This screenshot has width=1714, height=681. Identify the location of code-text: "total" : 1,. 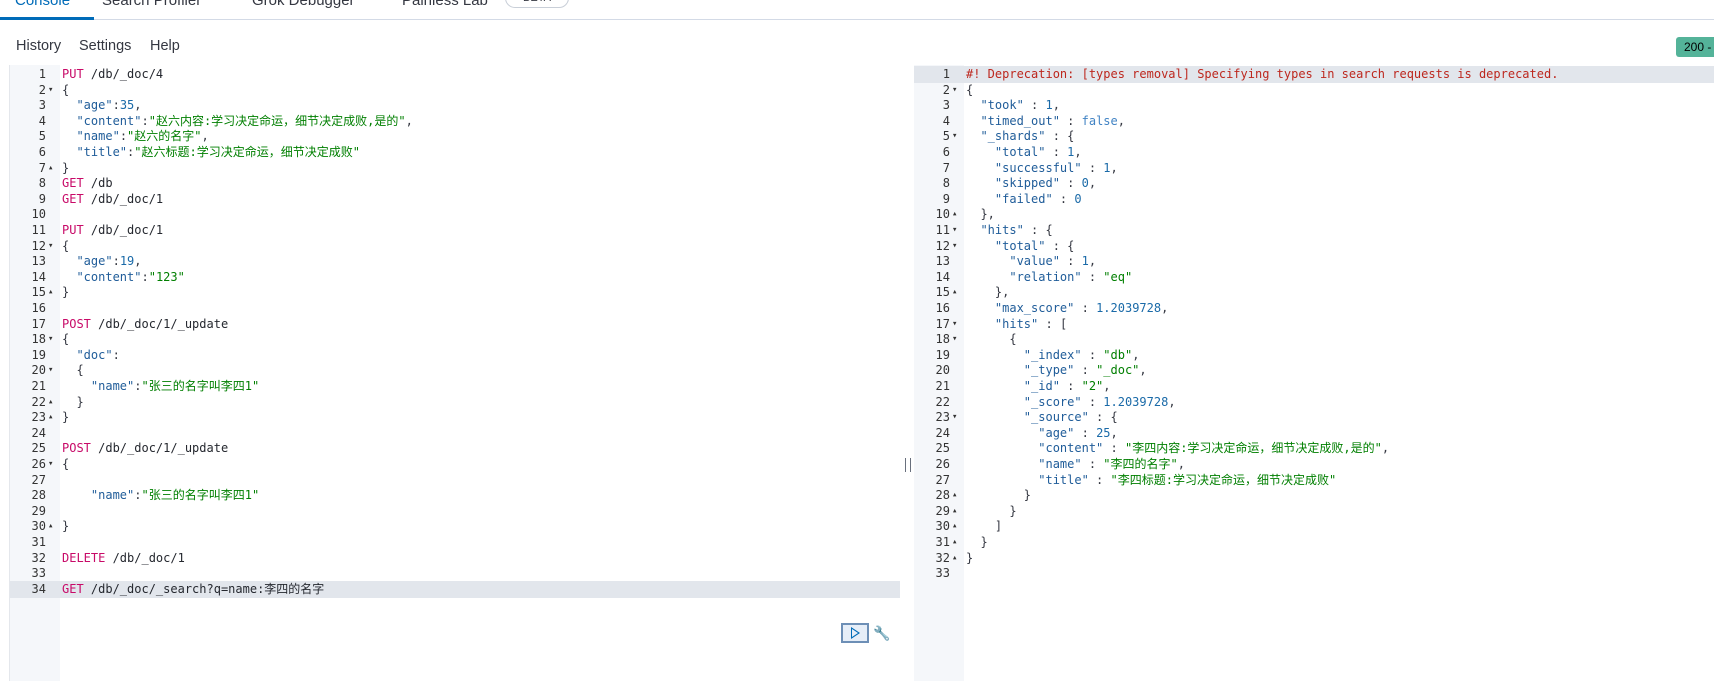
(1038, 152).